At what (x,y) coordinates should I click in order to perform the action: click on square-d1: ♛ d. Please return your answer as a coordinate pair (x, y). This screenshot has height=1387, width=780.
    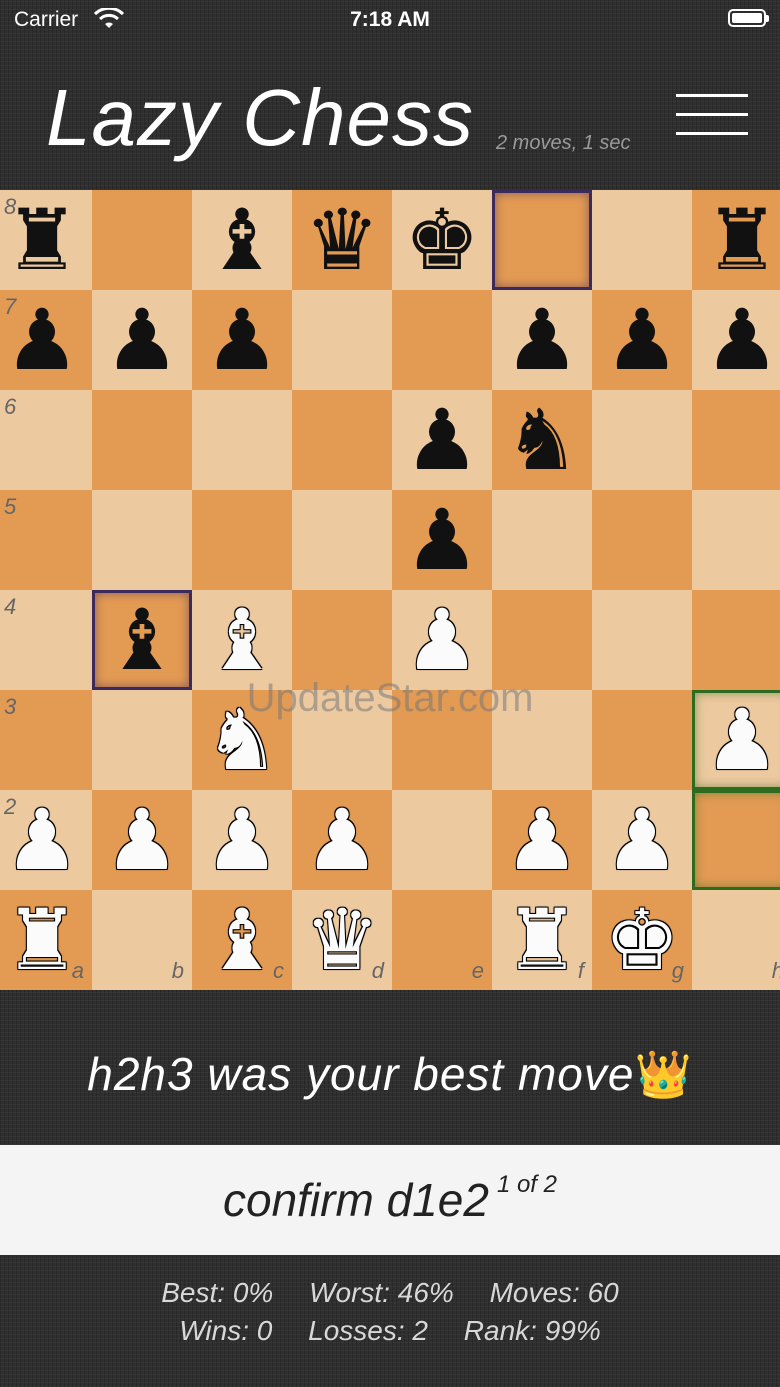
    Looking at the image, I should click on (342, 940).